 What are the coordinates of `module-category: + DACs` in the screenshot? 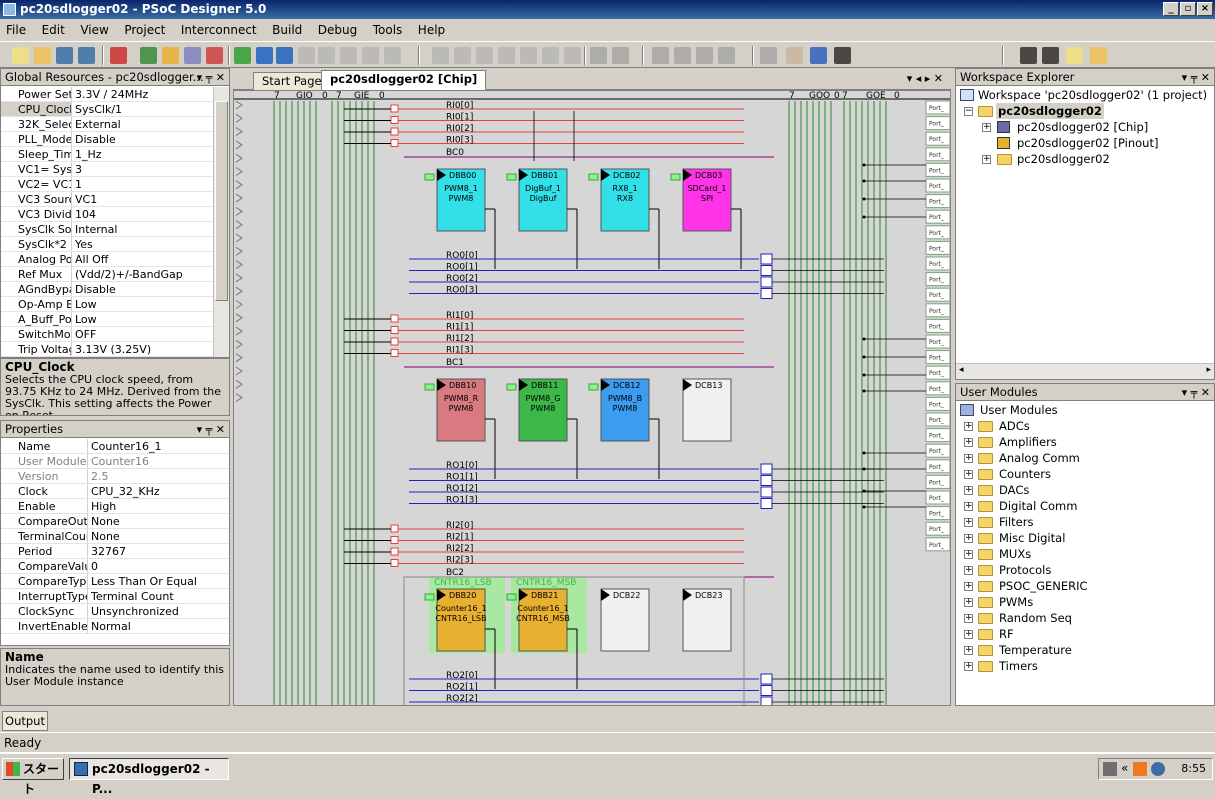 It's located at (1085, 490).